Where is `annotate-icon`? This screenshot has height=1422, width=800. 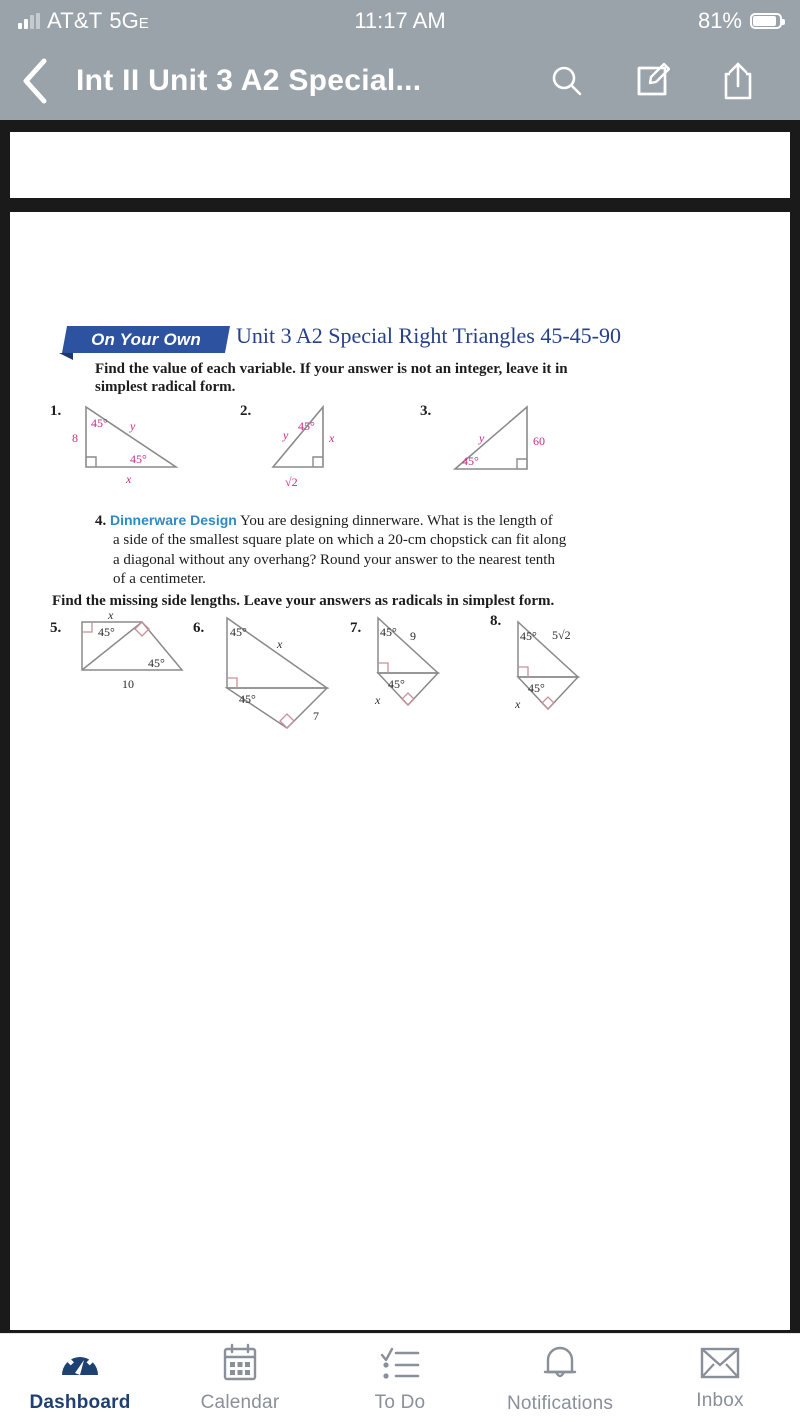
annotate-icon is located at coordinates (653, 79).